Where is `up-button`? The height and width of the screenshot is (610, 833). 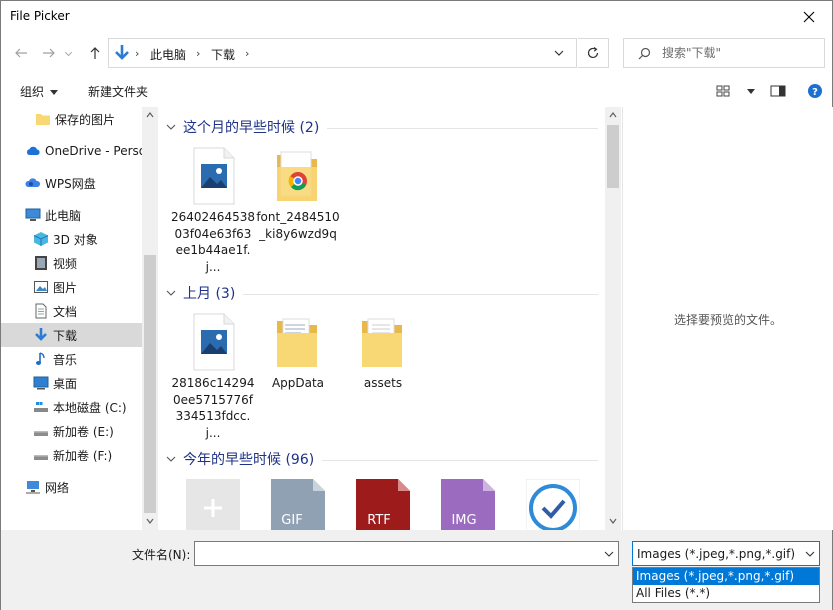
up-button is located at coordinates (95, 53).